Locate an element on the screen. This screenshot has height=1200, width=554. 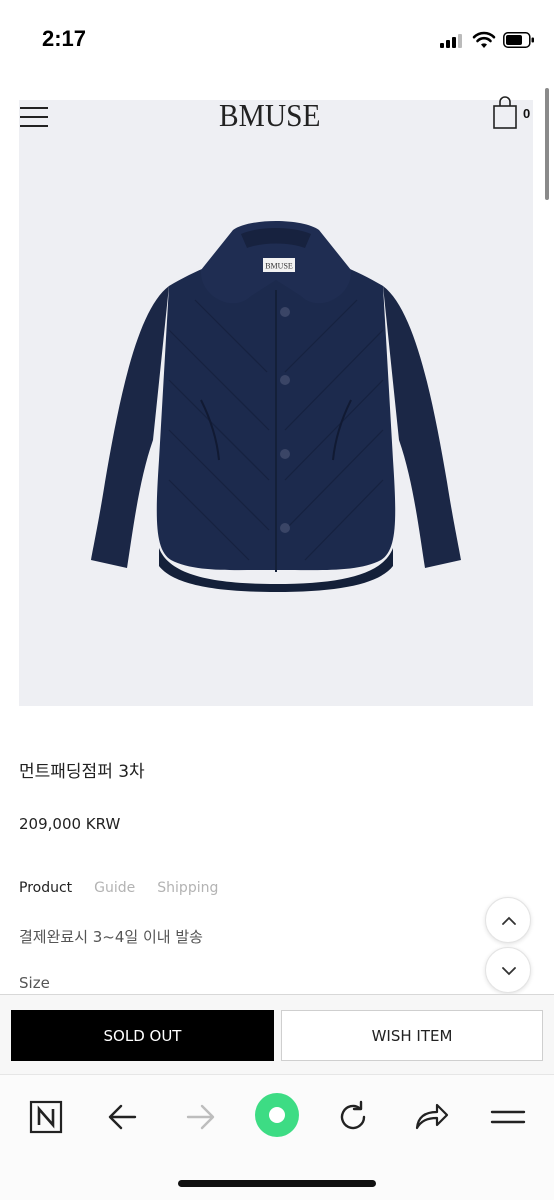
naver-icon is located at coordinates (46, 1117).